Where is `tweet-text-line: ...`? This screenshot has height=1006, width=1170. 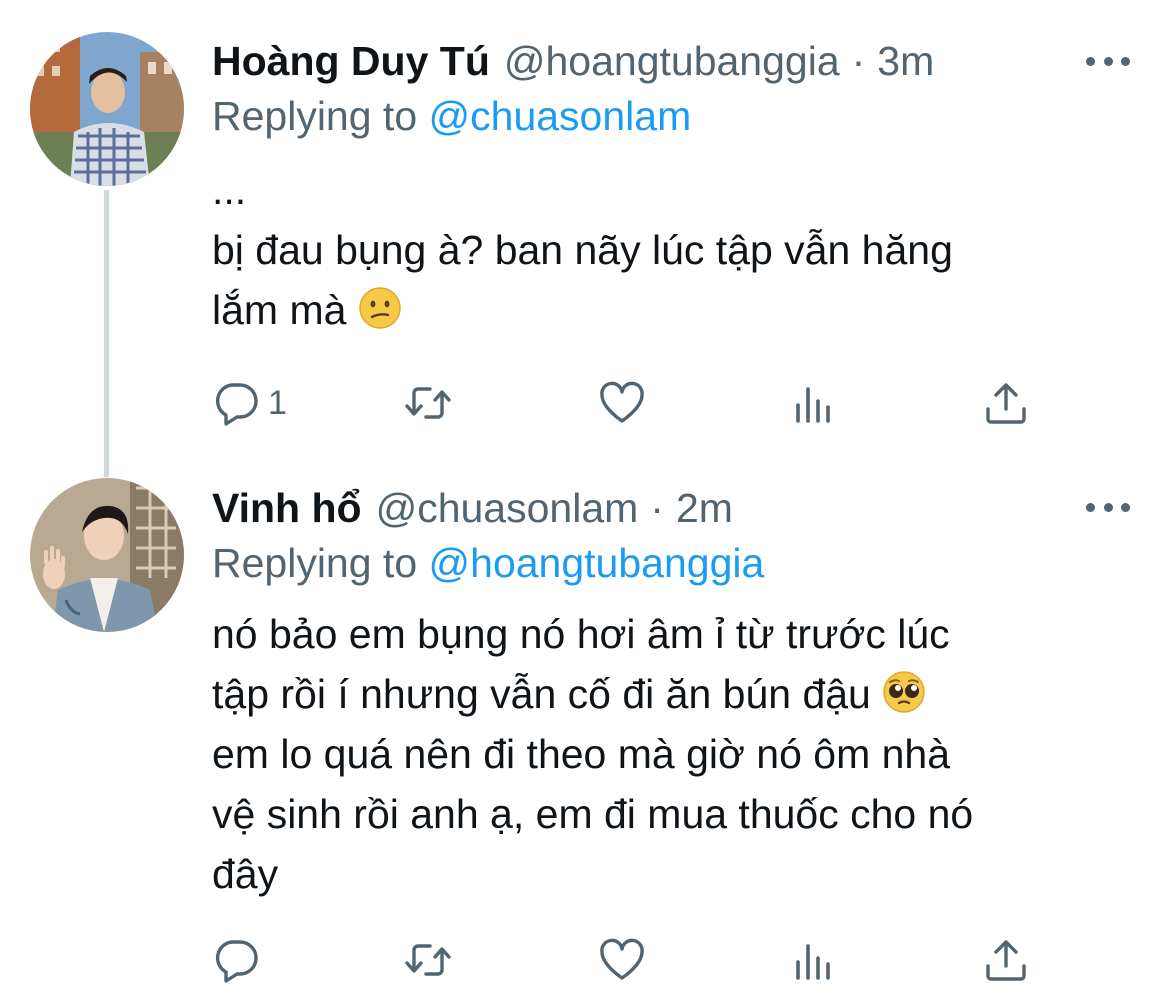
tweet-text-line: ... is located at coordinates (229, 190).